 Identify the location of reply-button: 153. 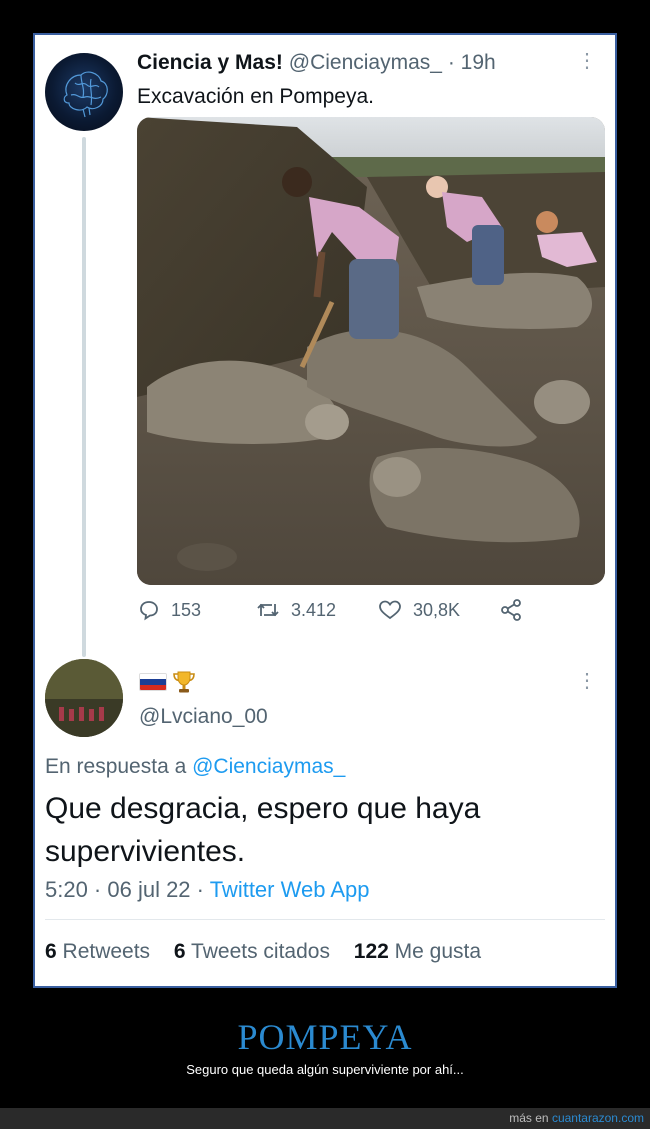
(169, 610).